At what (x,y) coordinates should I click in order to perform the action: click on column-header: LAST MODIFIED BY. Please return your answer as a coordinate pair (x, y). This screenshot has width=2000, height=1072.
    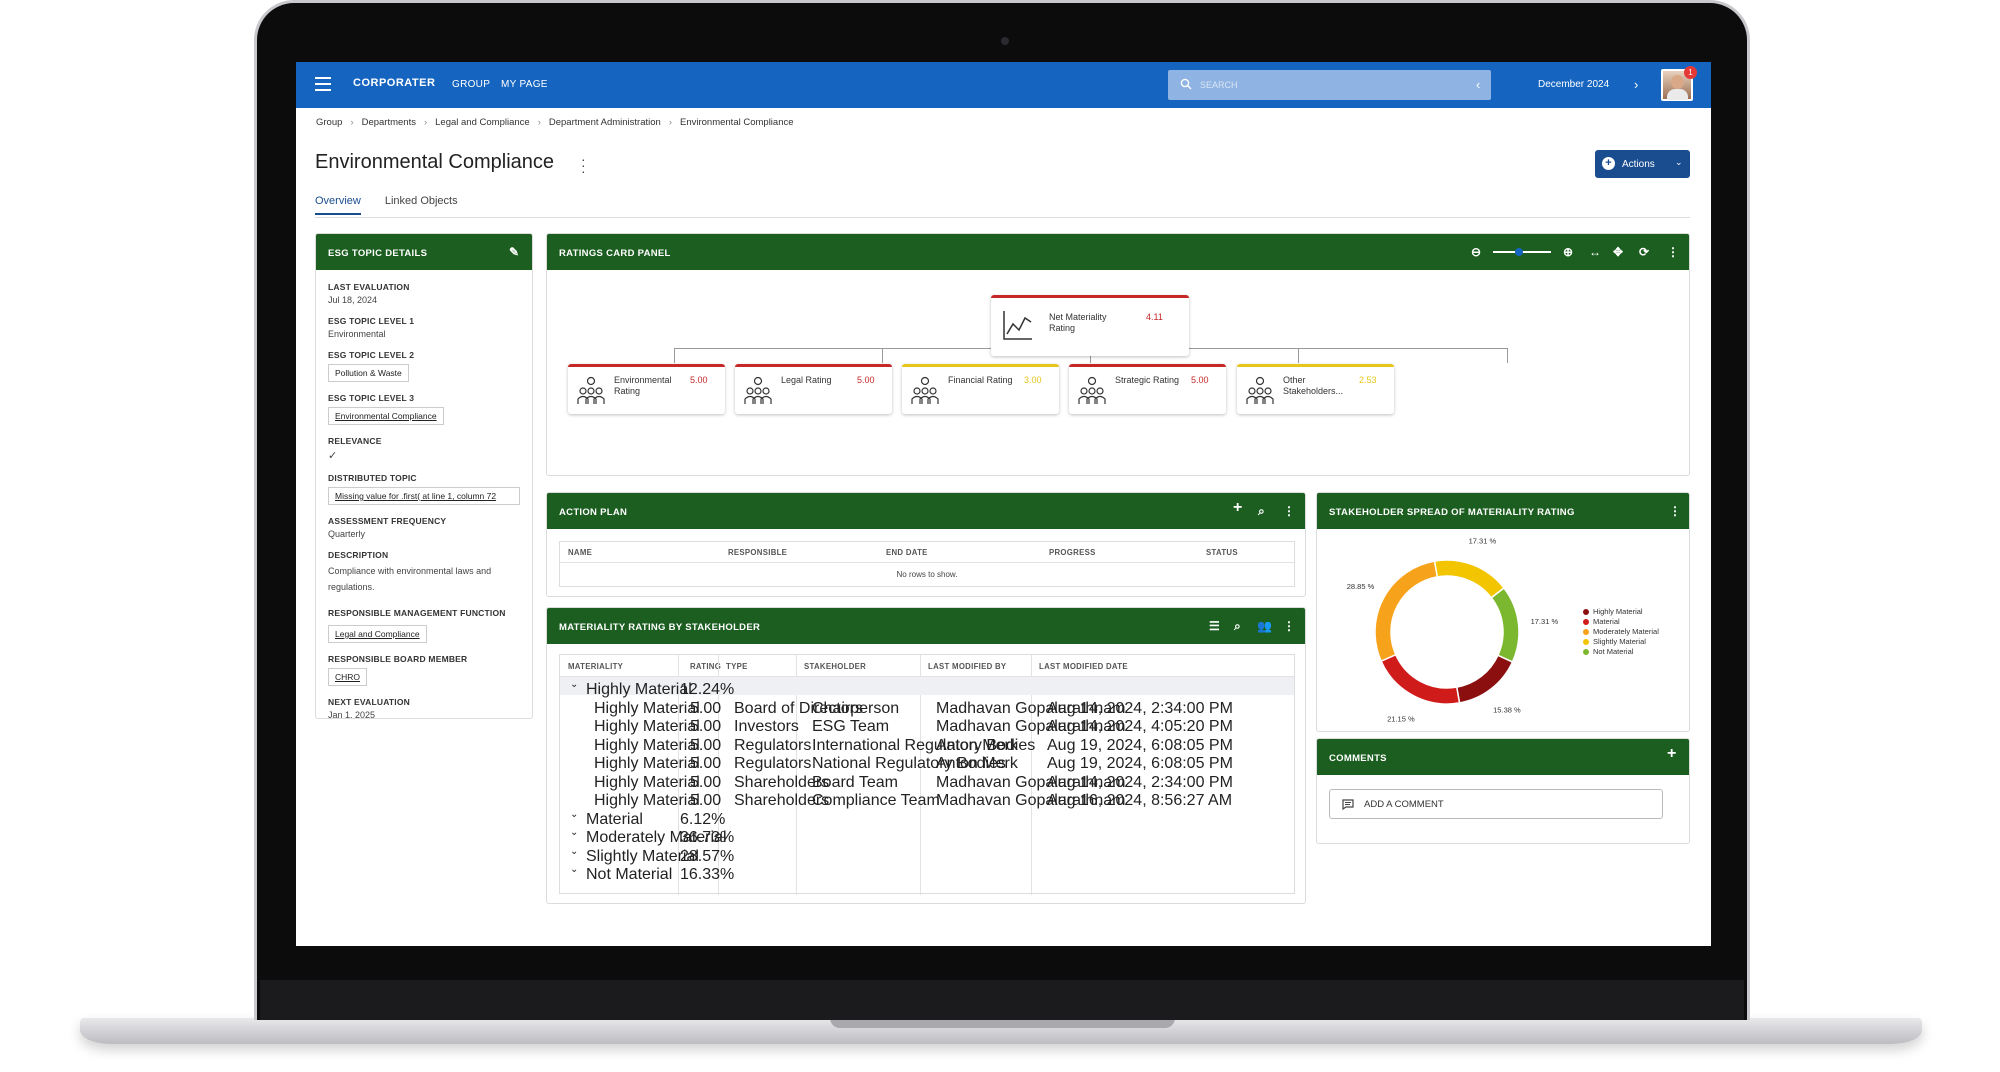
    Looking at the image, I should click on (967, 666).